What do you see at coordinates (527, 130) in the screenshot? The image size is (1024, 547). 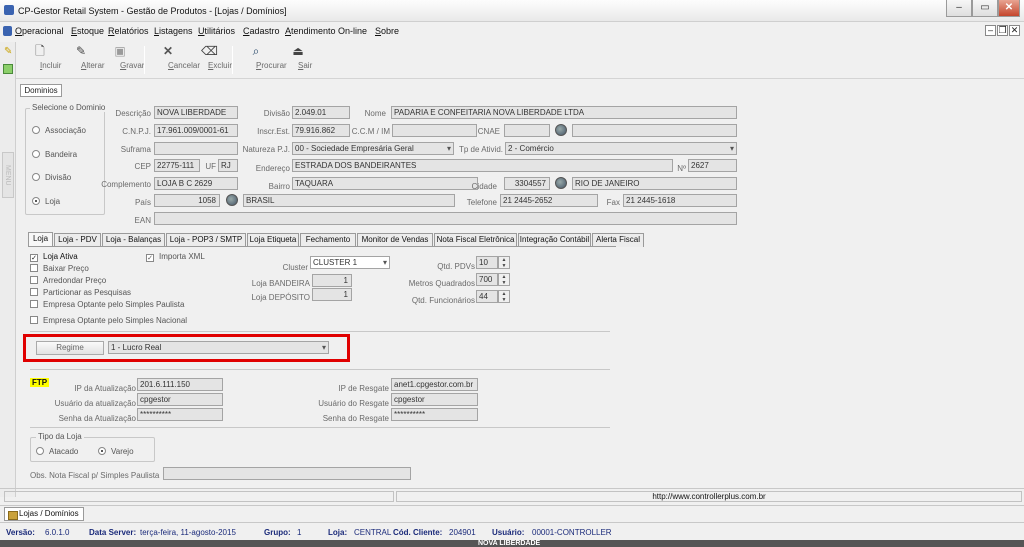 I see `cnae-code-field` at bounding box center [527, 130].